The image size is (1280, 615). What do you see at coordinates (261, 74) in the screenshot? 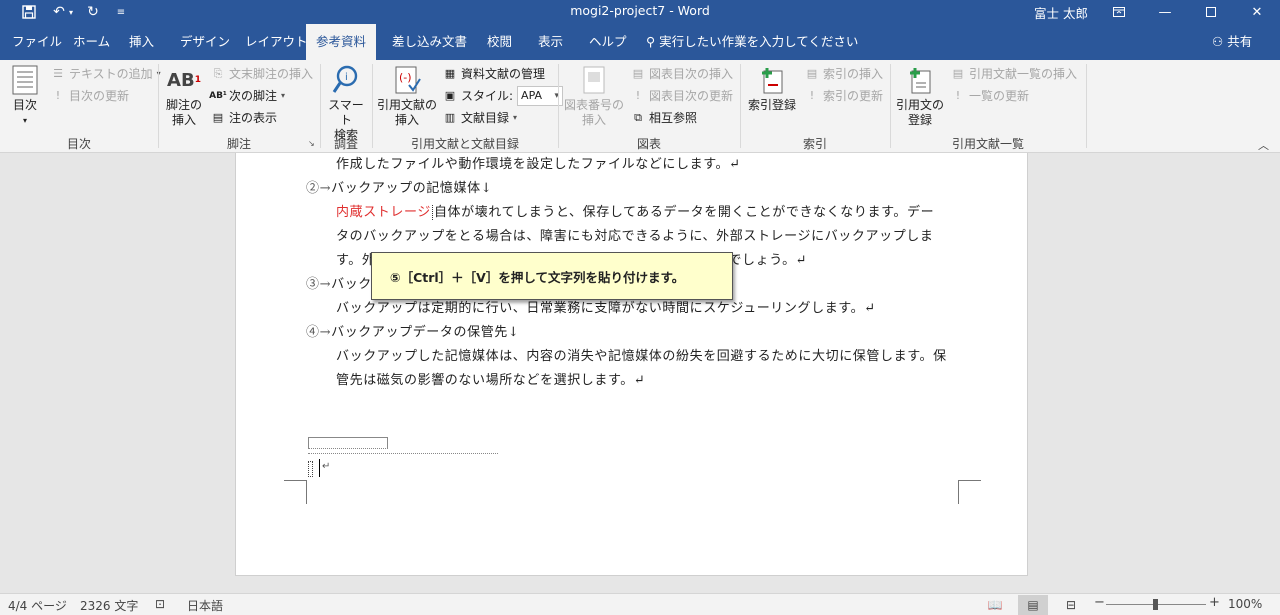
I see `insert-endnote-button: ⎘ 文末脚注の挿入` at bounding box center [261, 74].